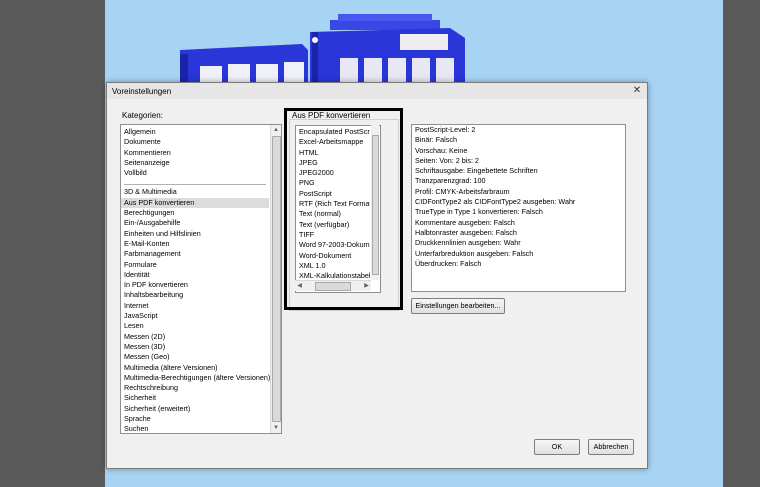 The height and width of the screenshot is (487, 760). What do you see at coordinates (468, 243) in the screenshot?
I see `settings-line: Druckkennlinien ausgeben: Wahr` at bounding box center [468, 243].